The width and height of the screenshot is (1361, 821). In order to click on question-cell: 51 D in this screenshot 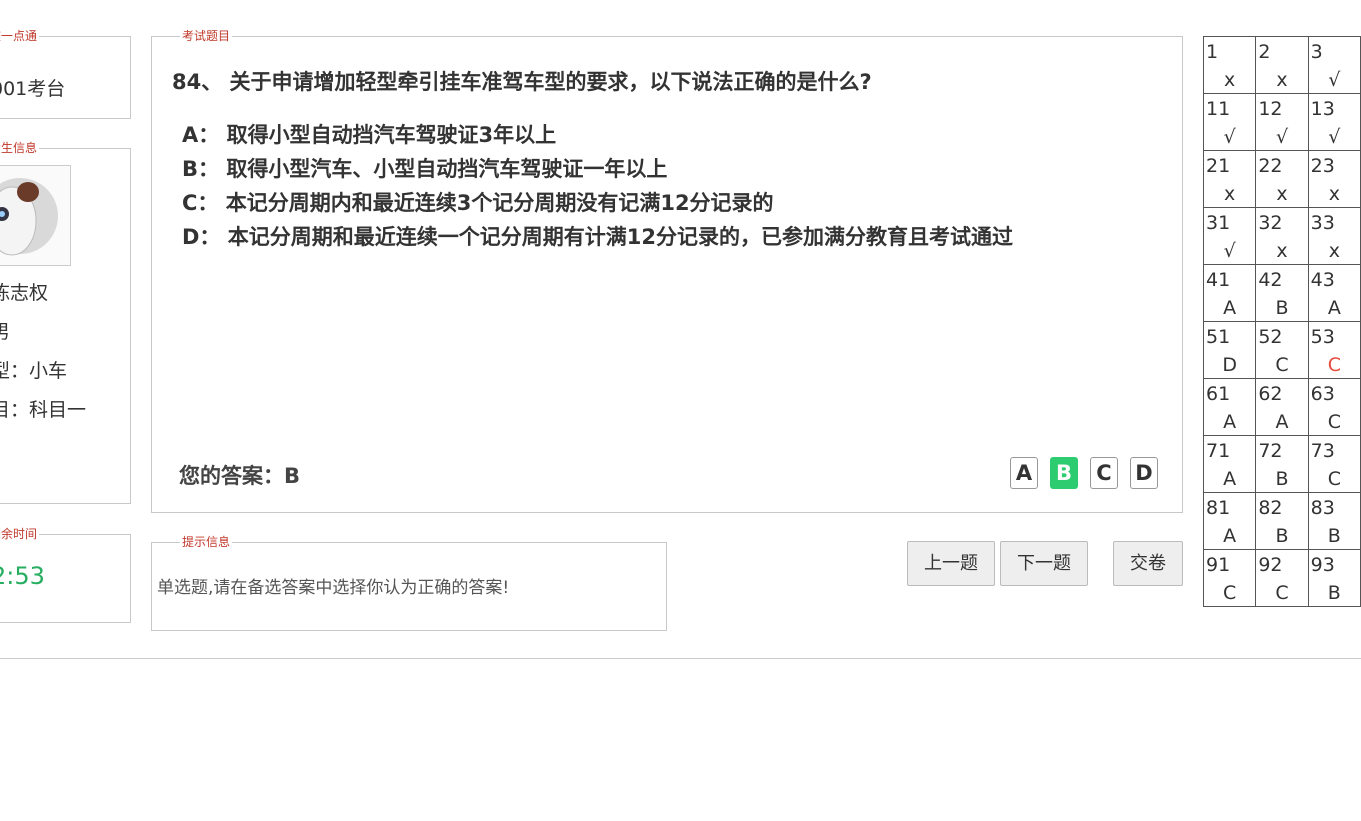, I will do `click(1229, 350)`.